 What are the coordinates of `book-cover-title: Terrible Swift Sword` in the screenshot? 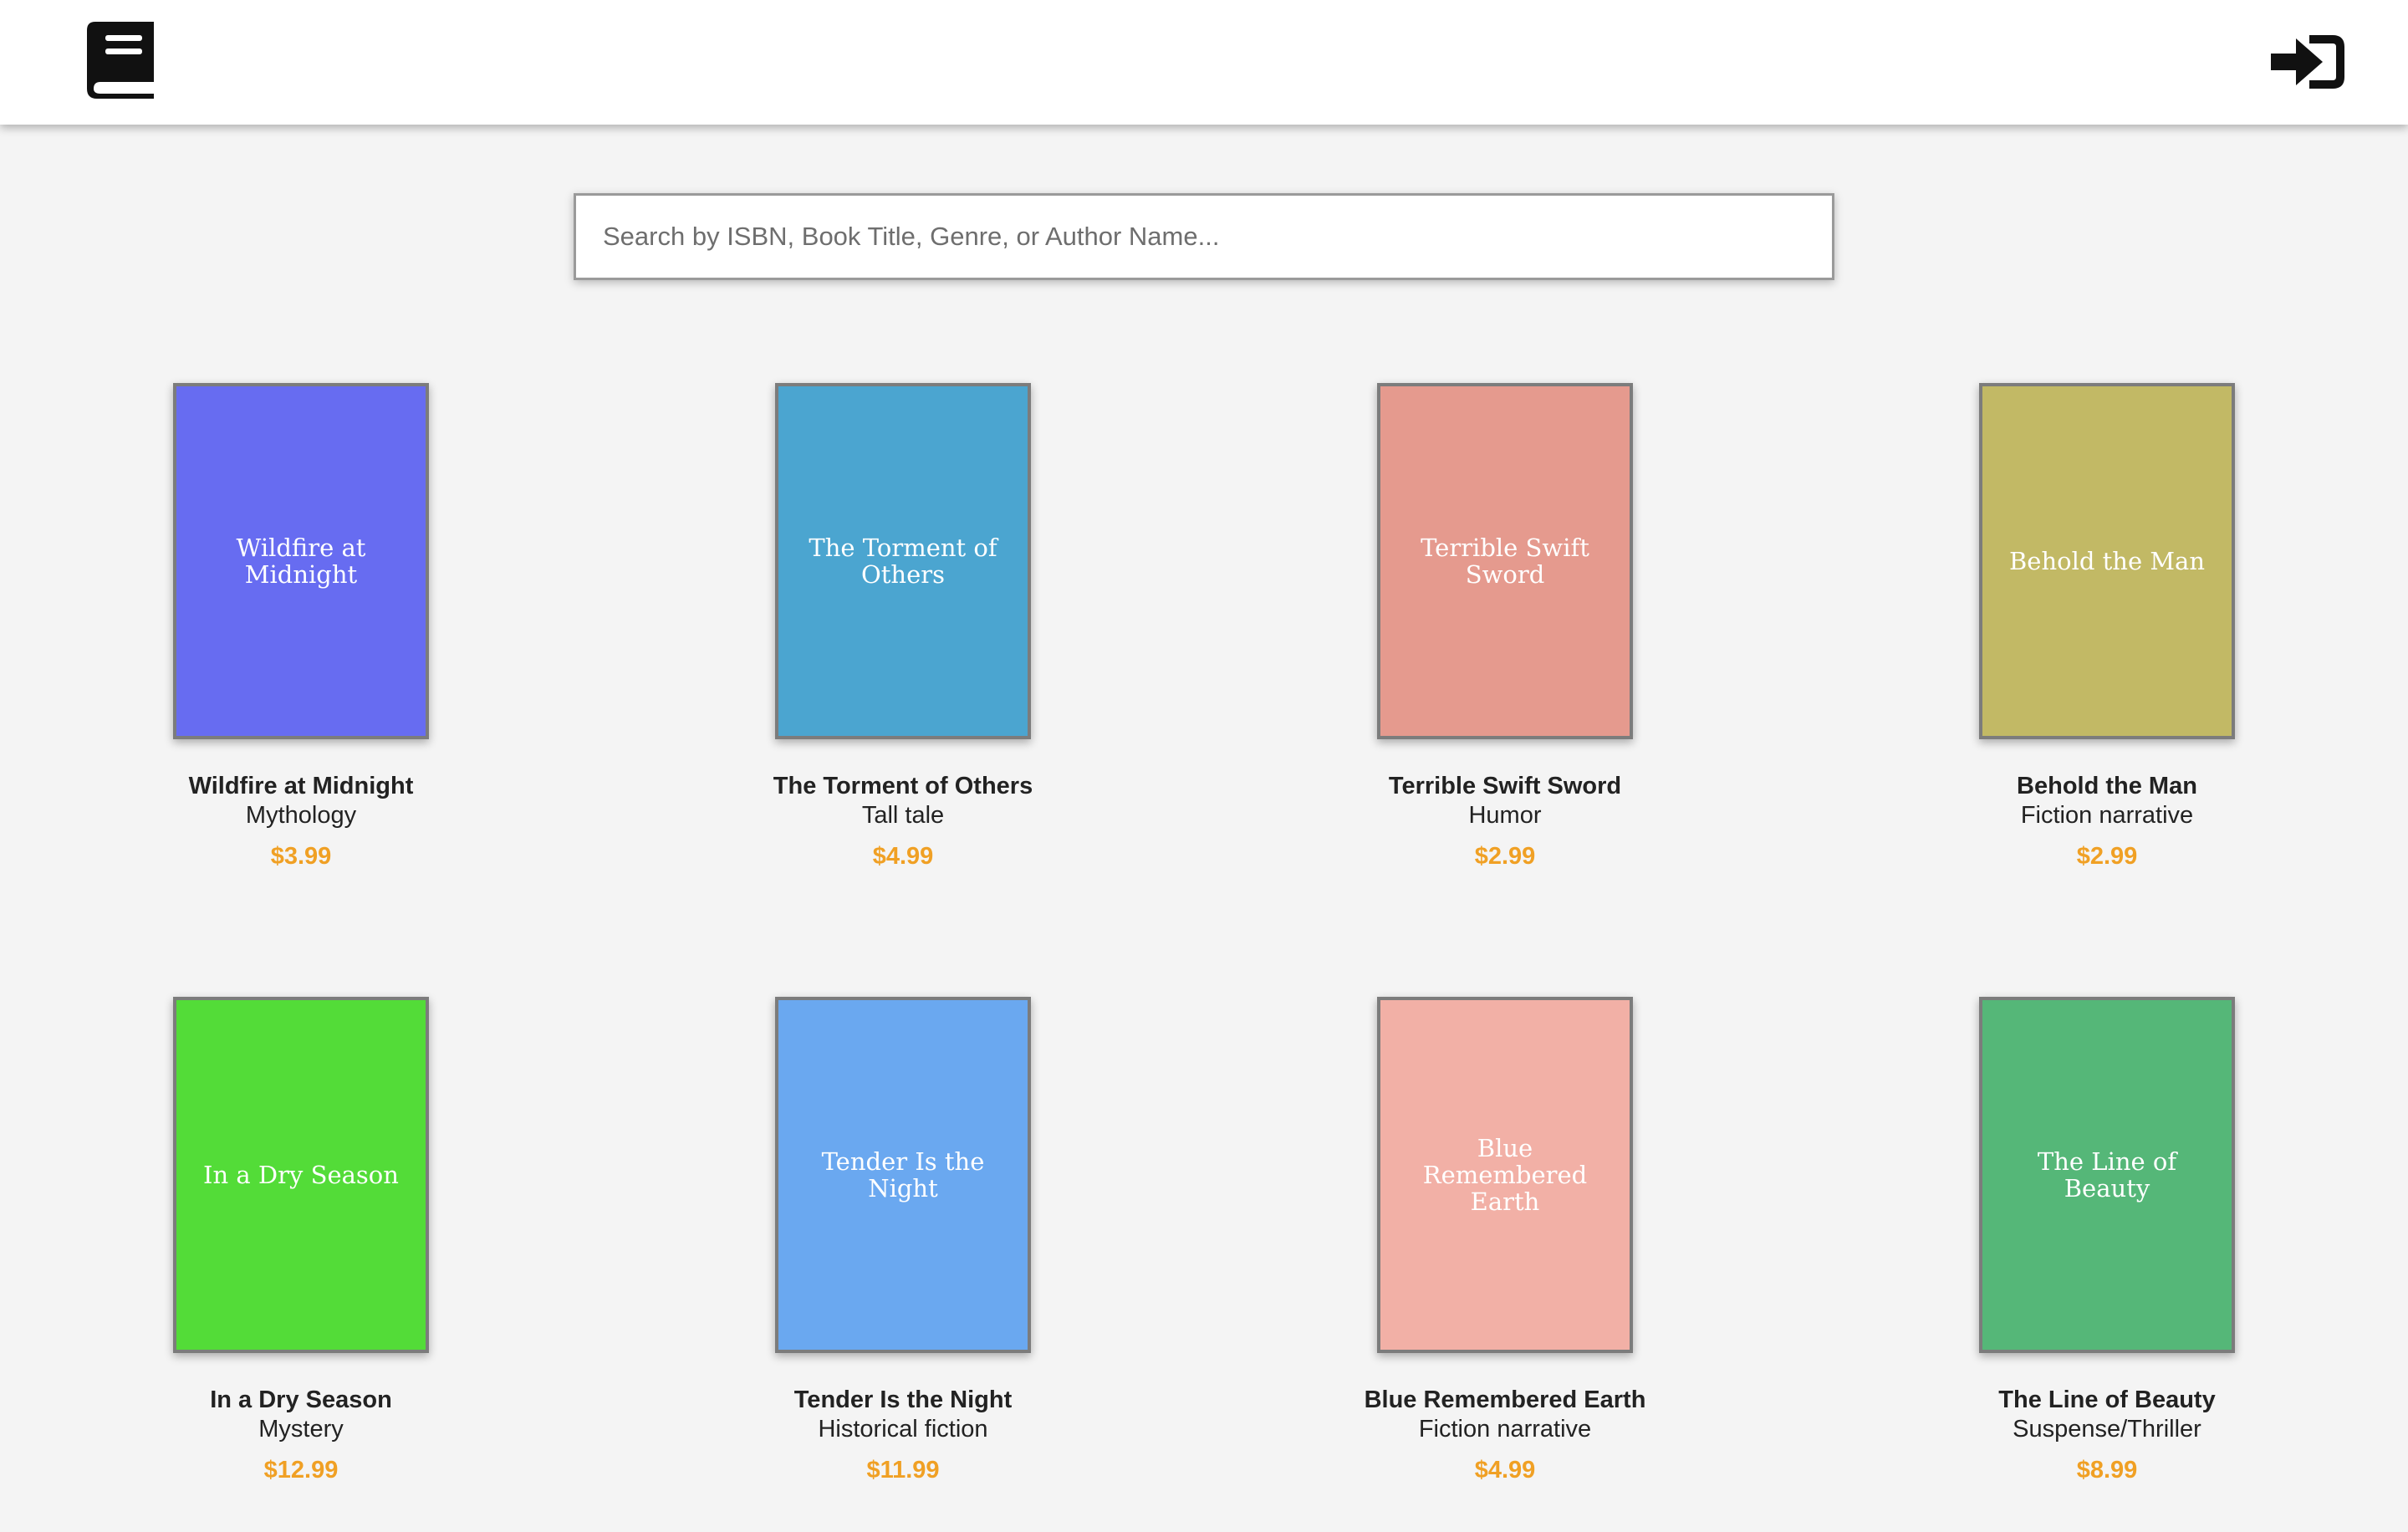 It's located at (1505, 561).